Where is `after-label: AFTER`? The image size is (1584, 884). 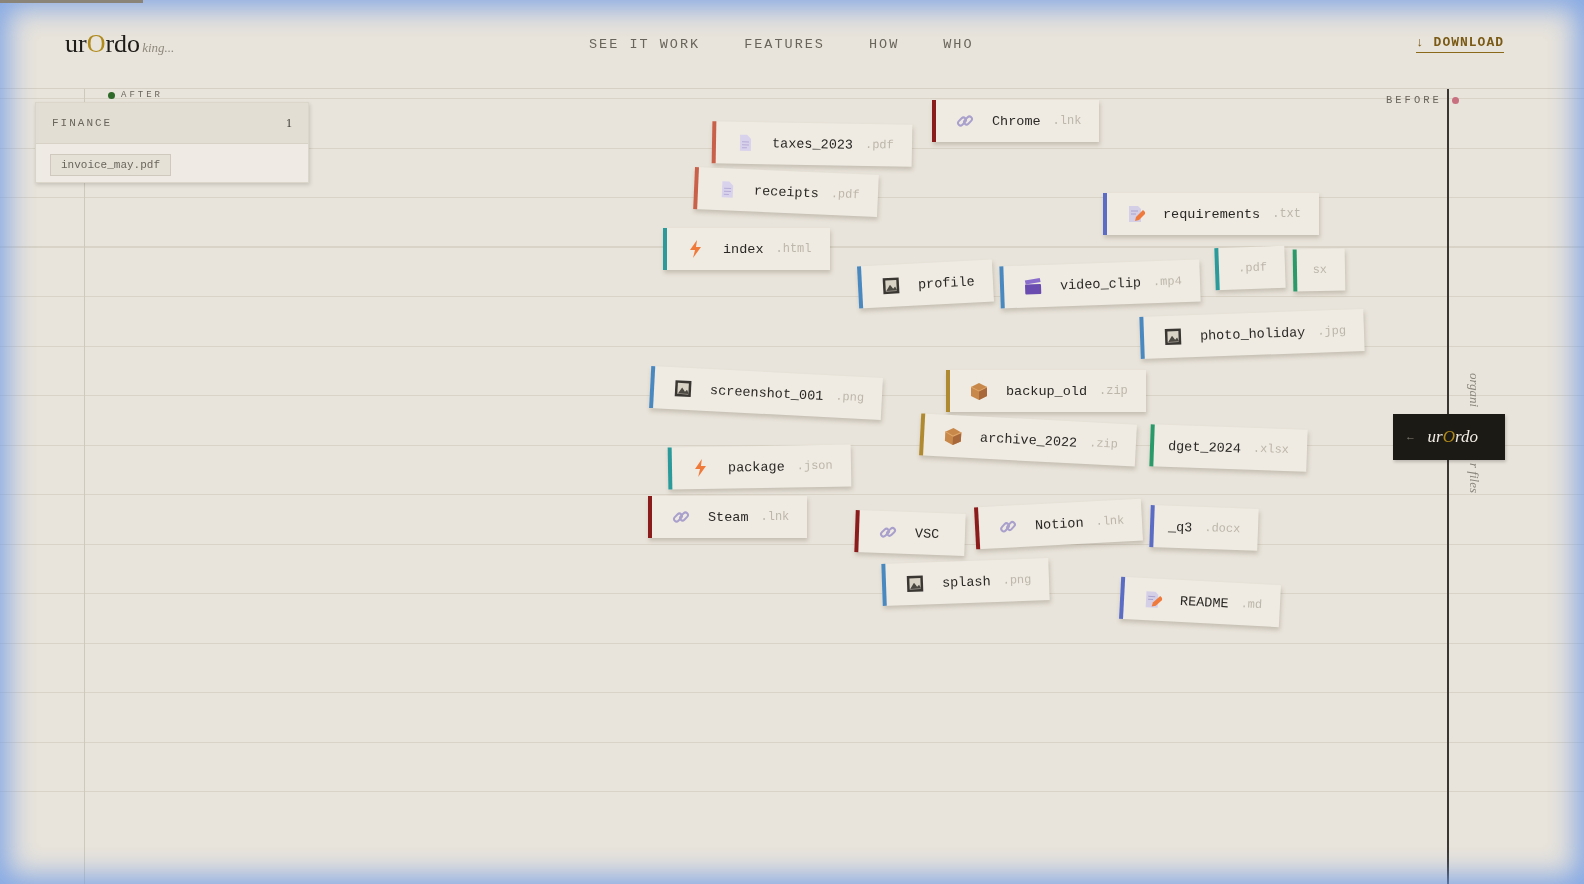
after-label: AFTER is located at coordinates (142, 95).